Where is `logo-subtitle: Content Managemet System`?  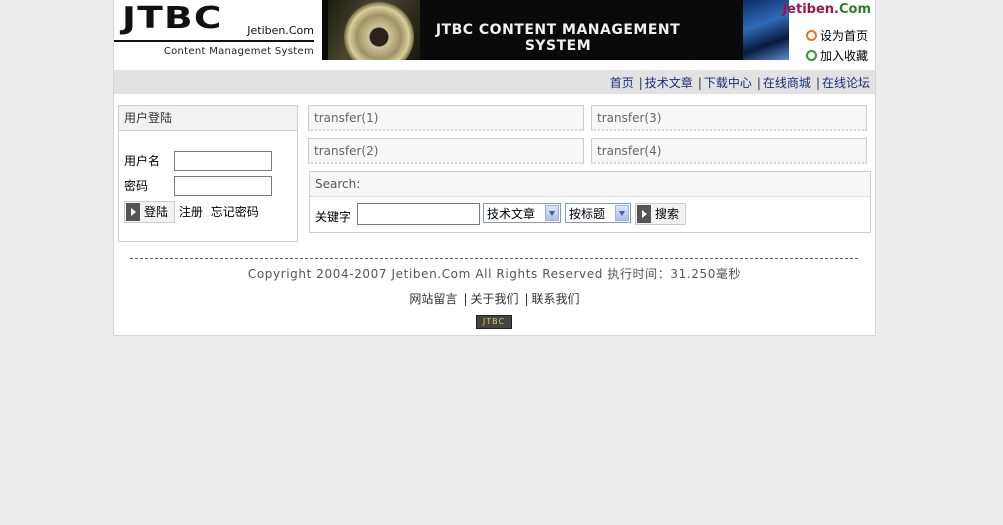
logo-subtitle: Content Managemet System is located at coordinates (238, 51).